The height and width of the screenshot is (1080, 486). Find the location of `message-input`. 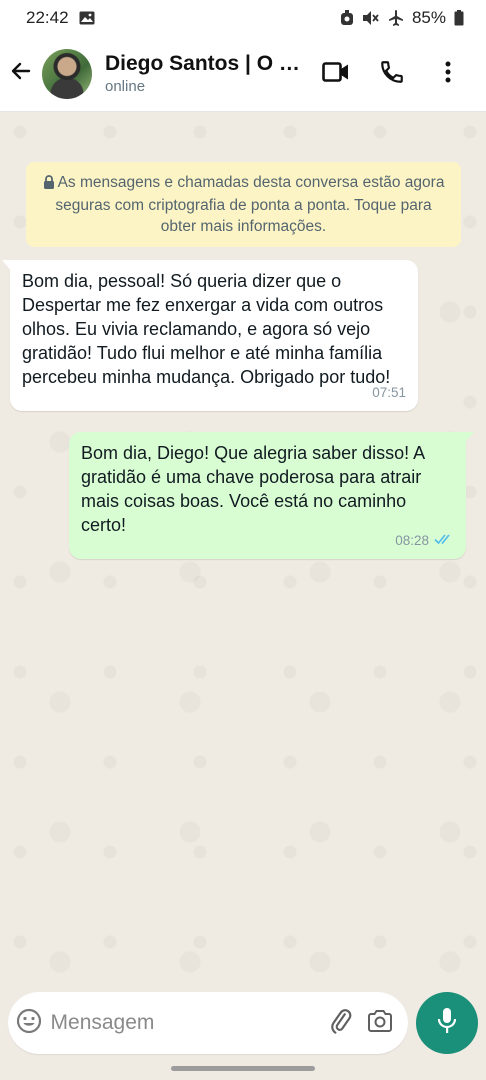

message-input is located at coordinates (186, 1023).